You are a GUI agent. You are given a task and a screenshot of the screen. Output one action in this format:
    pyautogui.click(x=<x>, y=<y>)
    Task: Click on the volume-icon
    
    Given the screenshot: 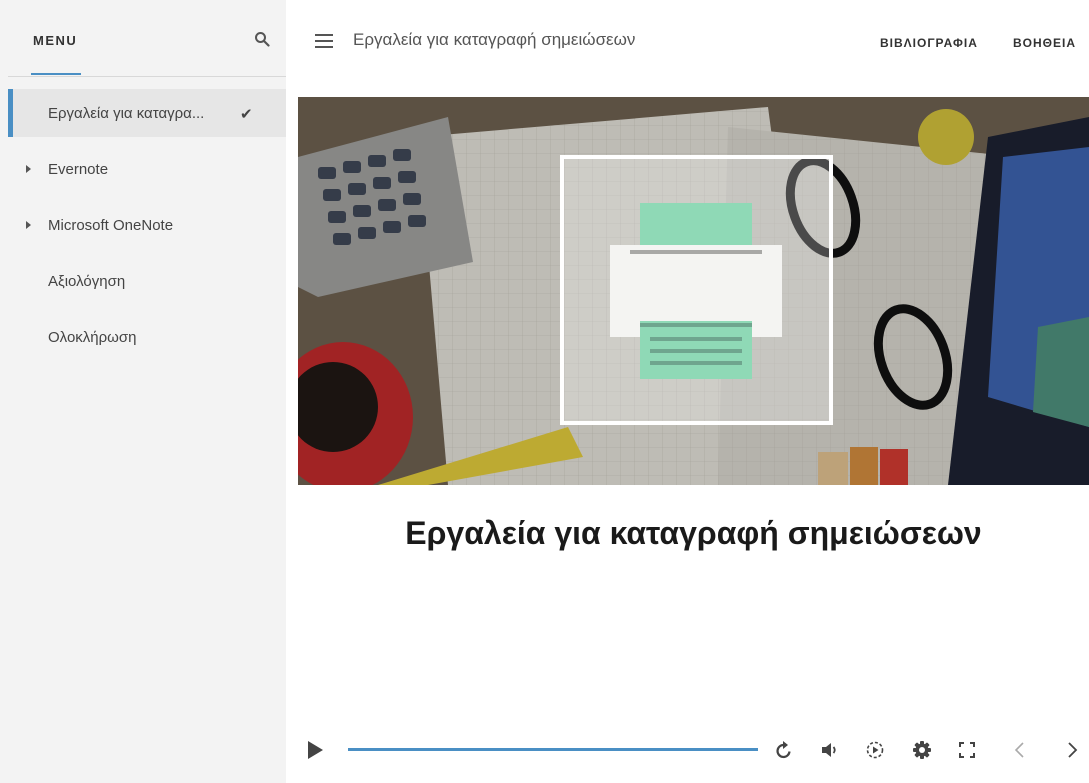 What is the action you would take?
    pyautogui.click(x=830, y=750)
    